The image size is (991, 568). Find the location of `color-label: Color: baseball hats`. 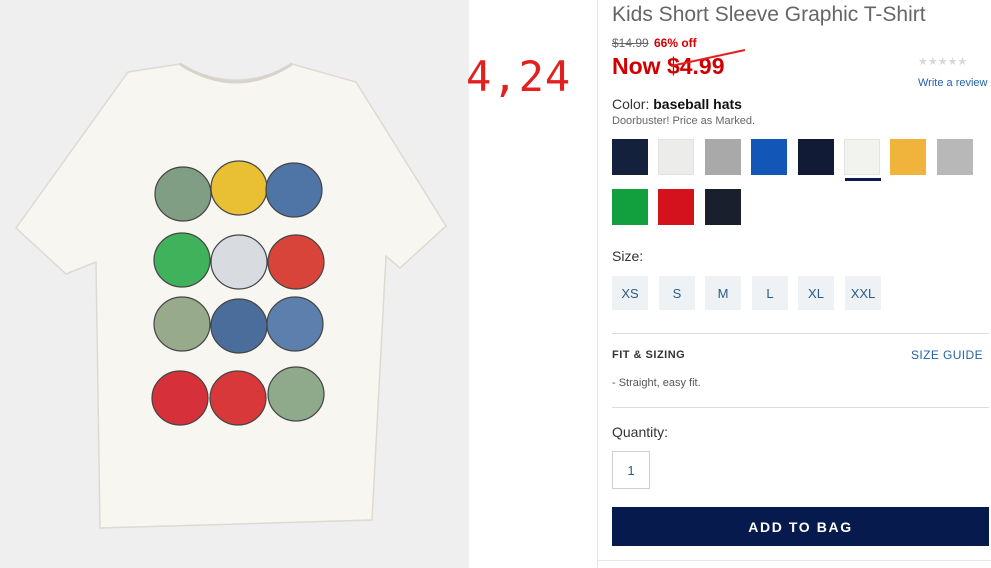

color-label: Color: baseball hats is located at coordinates (677, 104).